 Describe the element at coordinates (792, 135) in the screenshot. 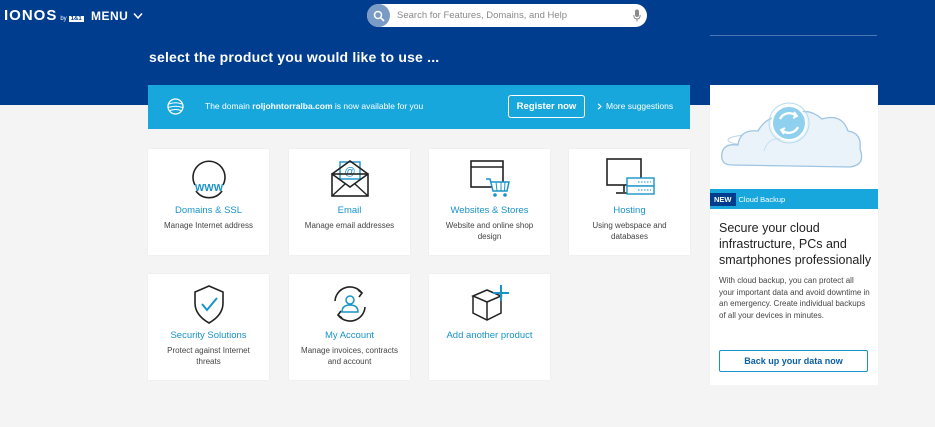

I see `cloud-sync-illustration` at that location.